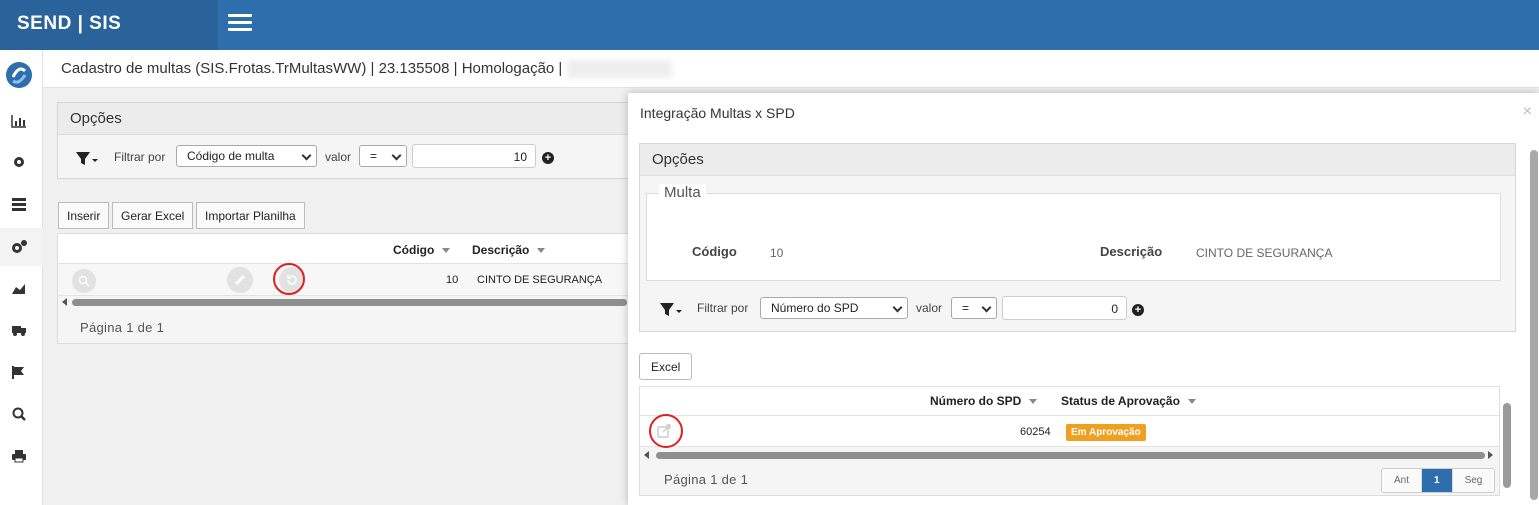 This screenshot has height=505, width=1539. What do you see at coordinates (666, 366) in the screenshot?
I see `excel-button: Excel` at bounding box center [666, 366].